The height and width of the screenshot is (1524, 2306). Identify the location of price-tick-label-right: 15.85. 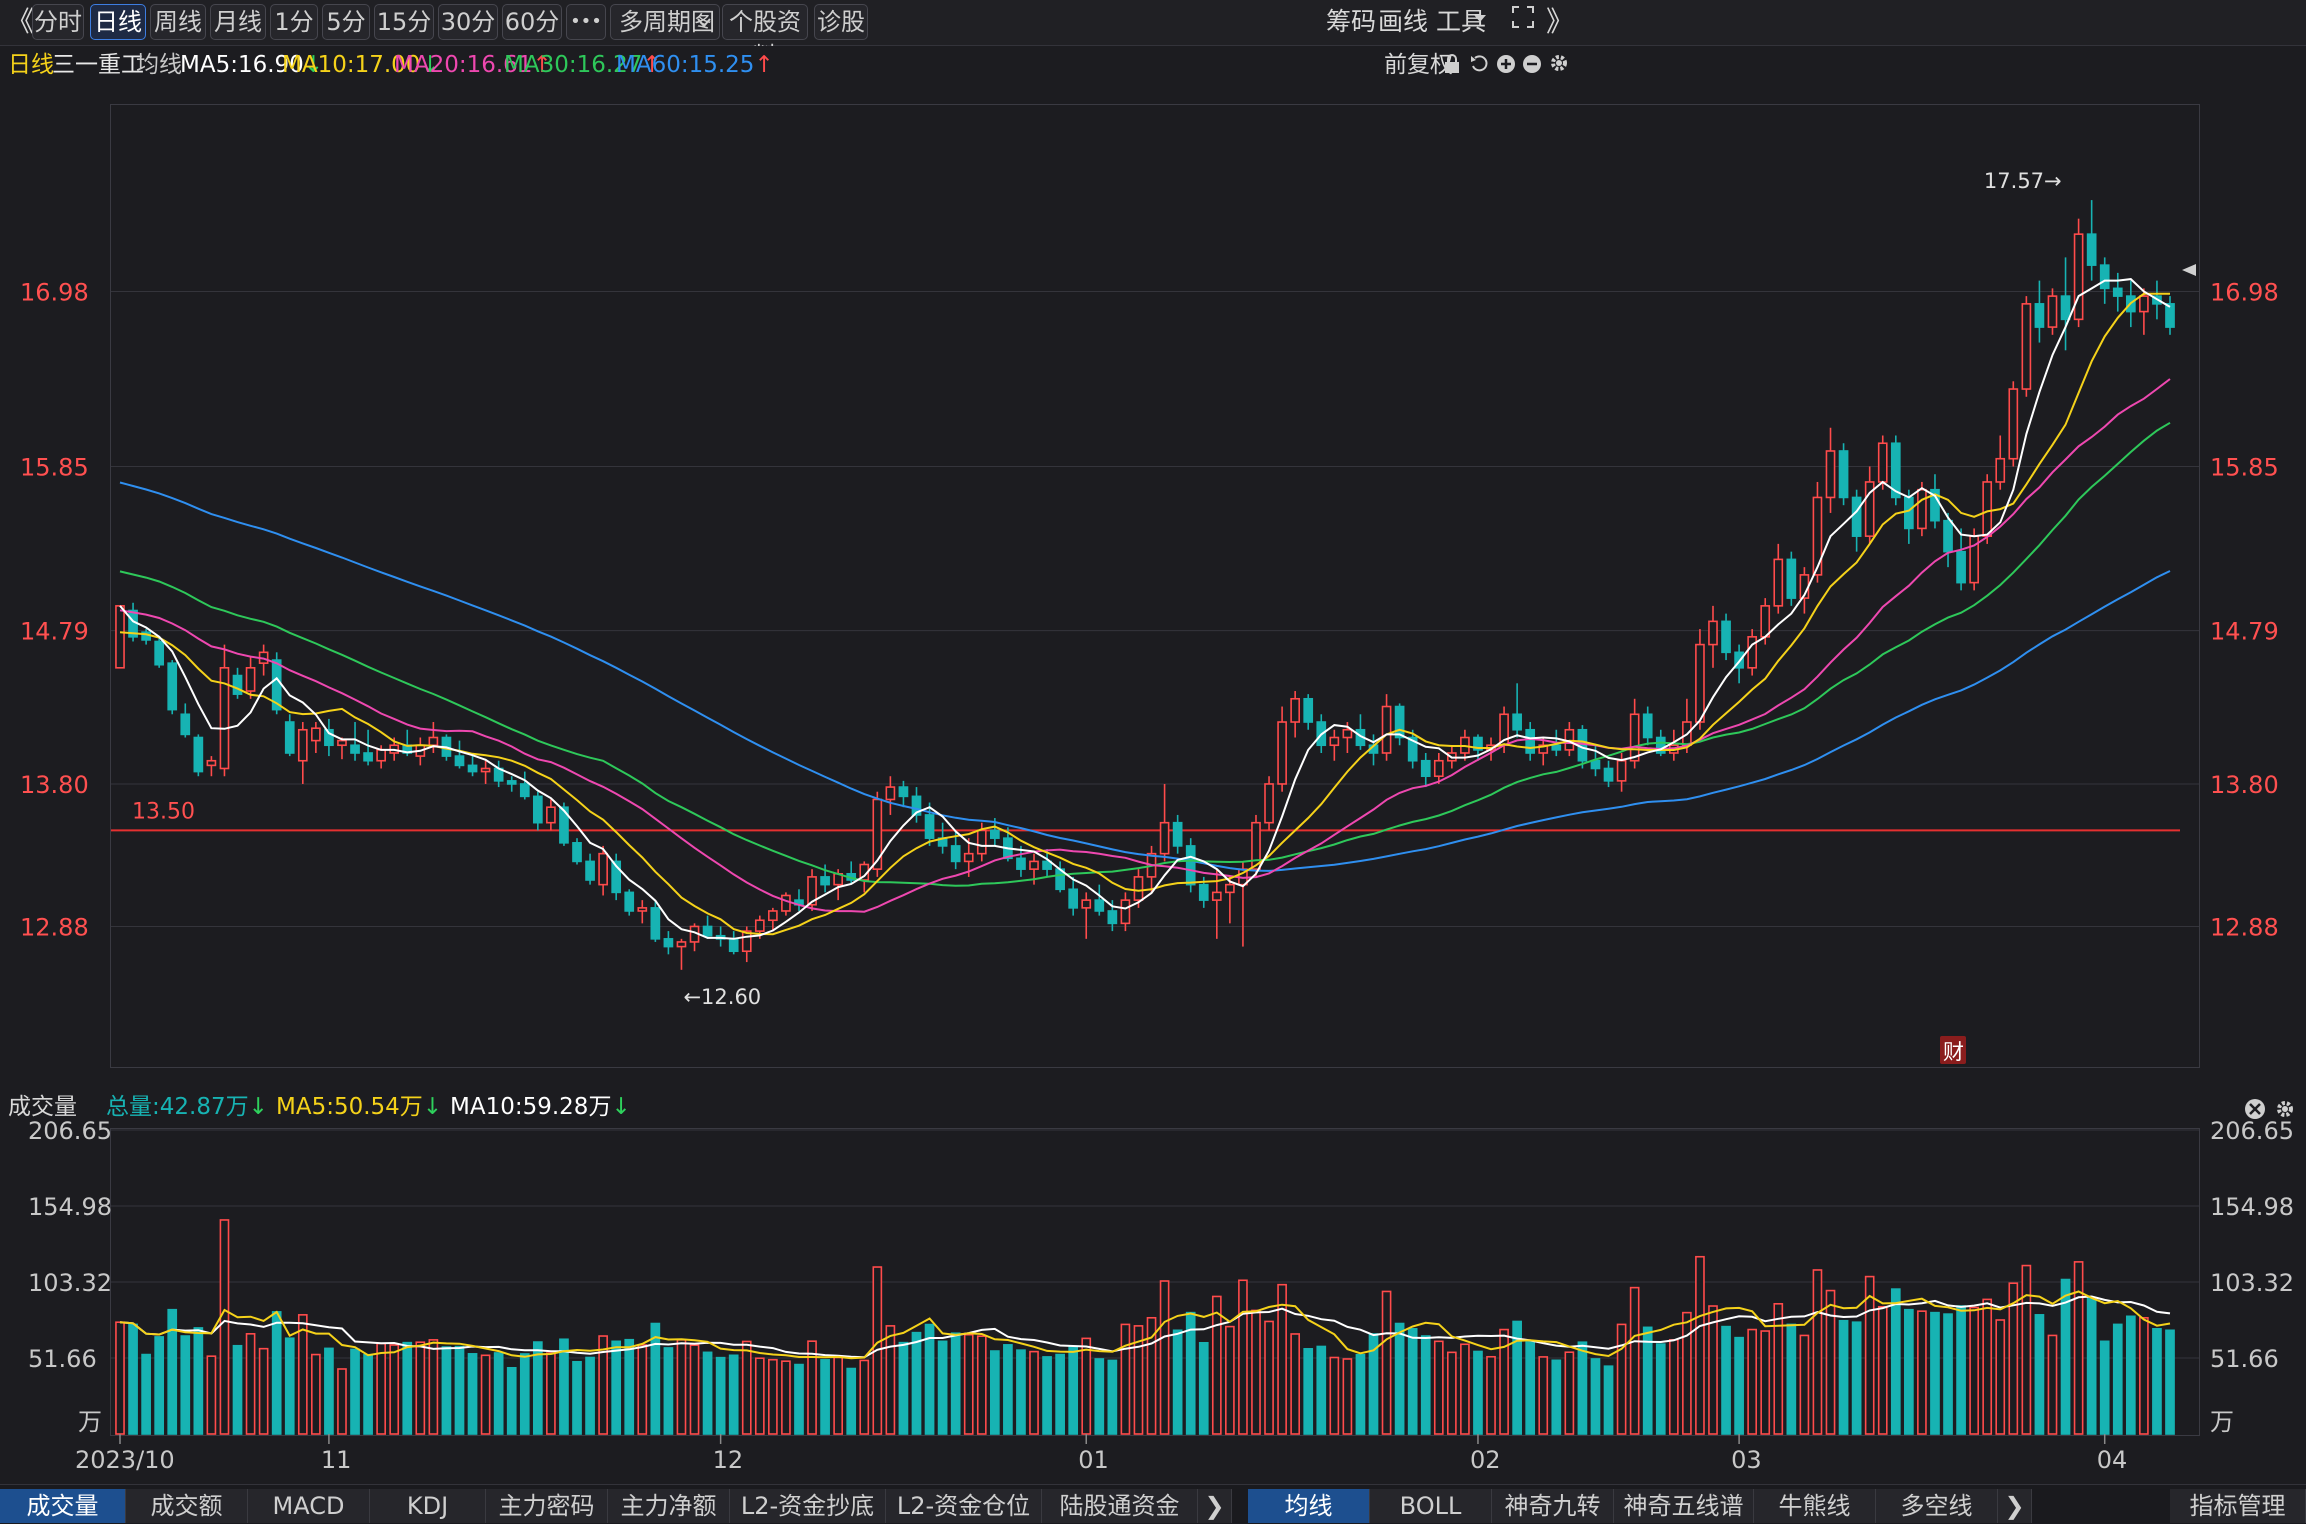
(2244, 467).